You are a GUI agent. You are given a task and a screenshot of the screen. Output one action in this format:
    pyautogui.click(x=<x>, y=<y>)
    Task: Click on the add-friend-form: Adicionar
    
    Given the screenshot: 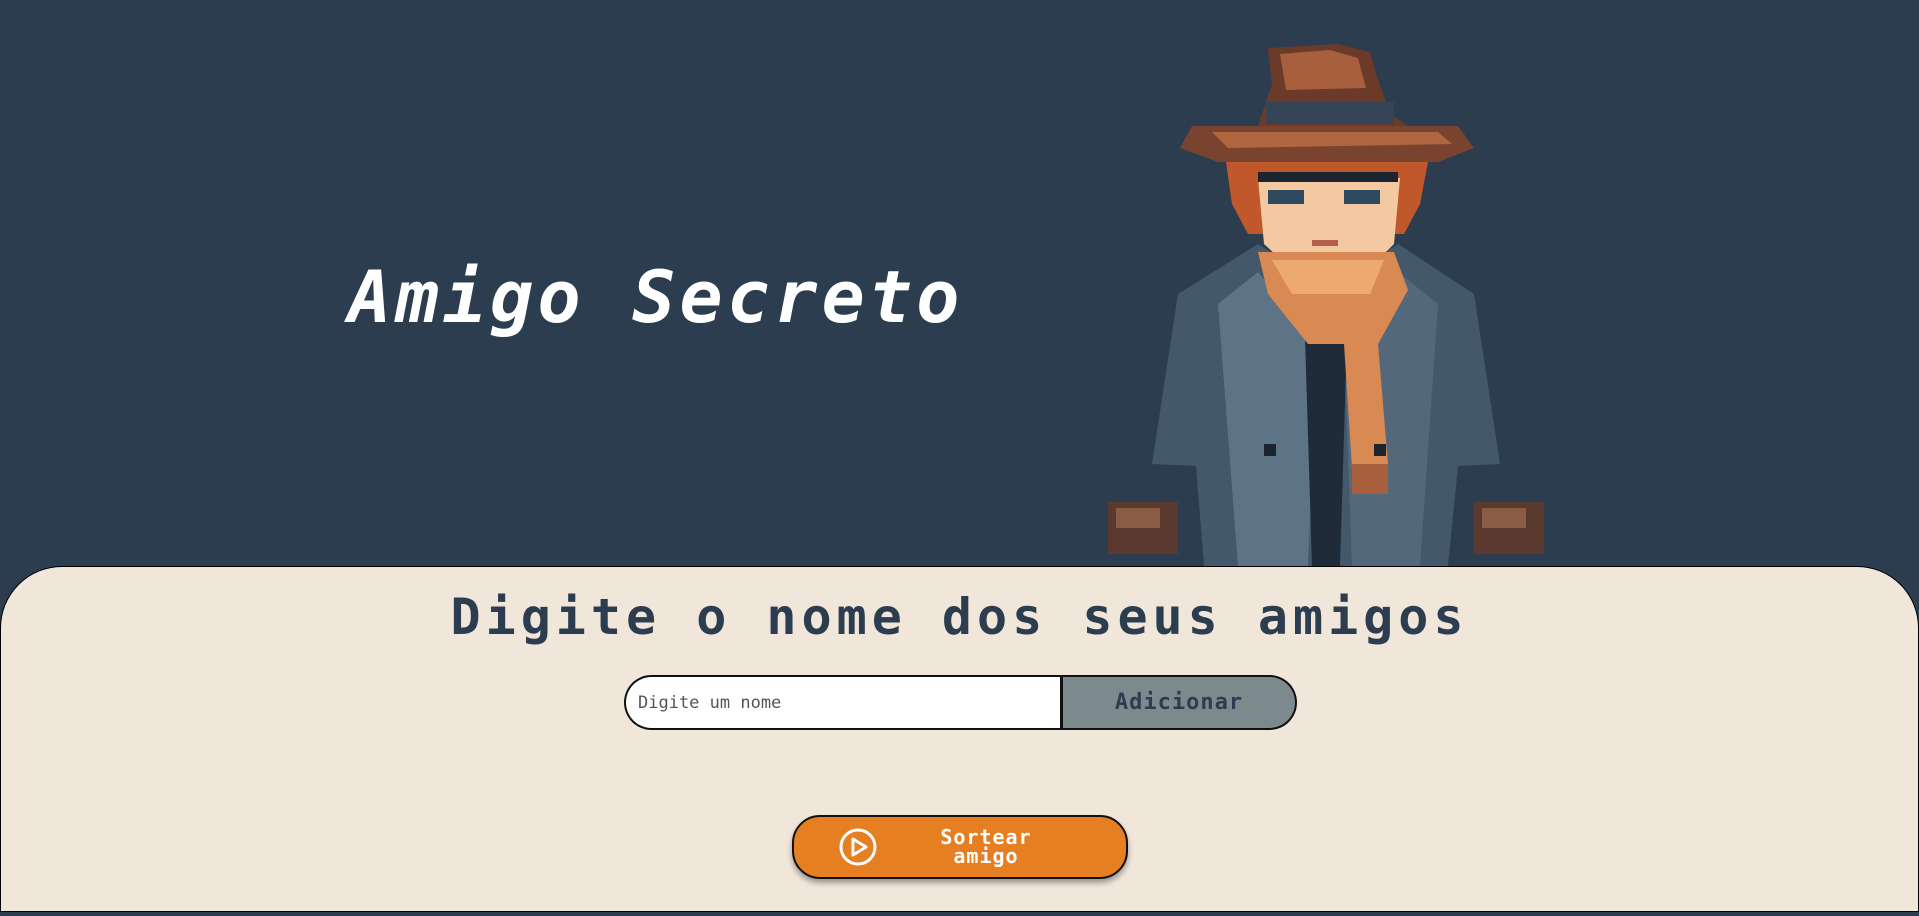 What is the action you would take?
    pyautogui.click(x=960, y=702)
    